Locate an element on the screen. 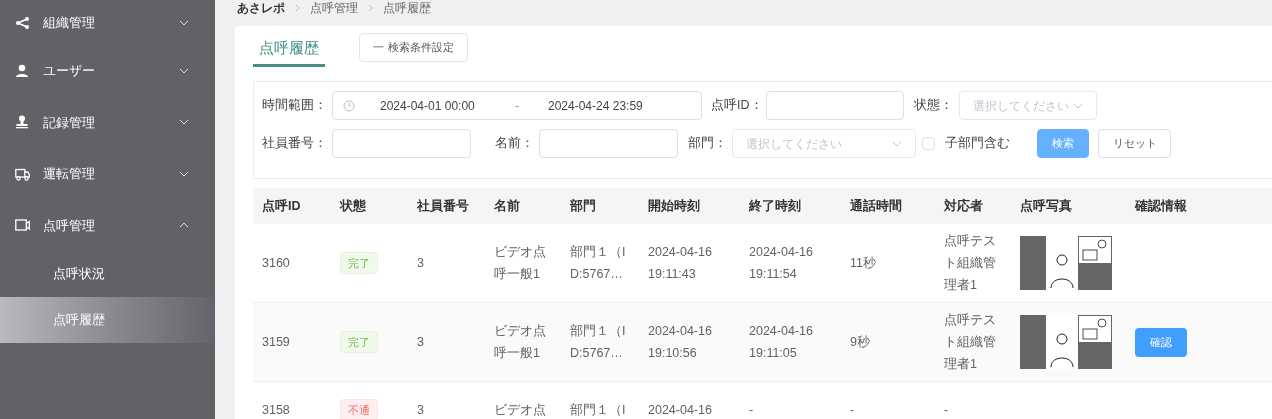 The width and height of the screenshot is (1272, 419). table-cell-text: 3160 is located at coordinates (276, 263).